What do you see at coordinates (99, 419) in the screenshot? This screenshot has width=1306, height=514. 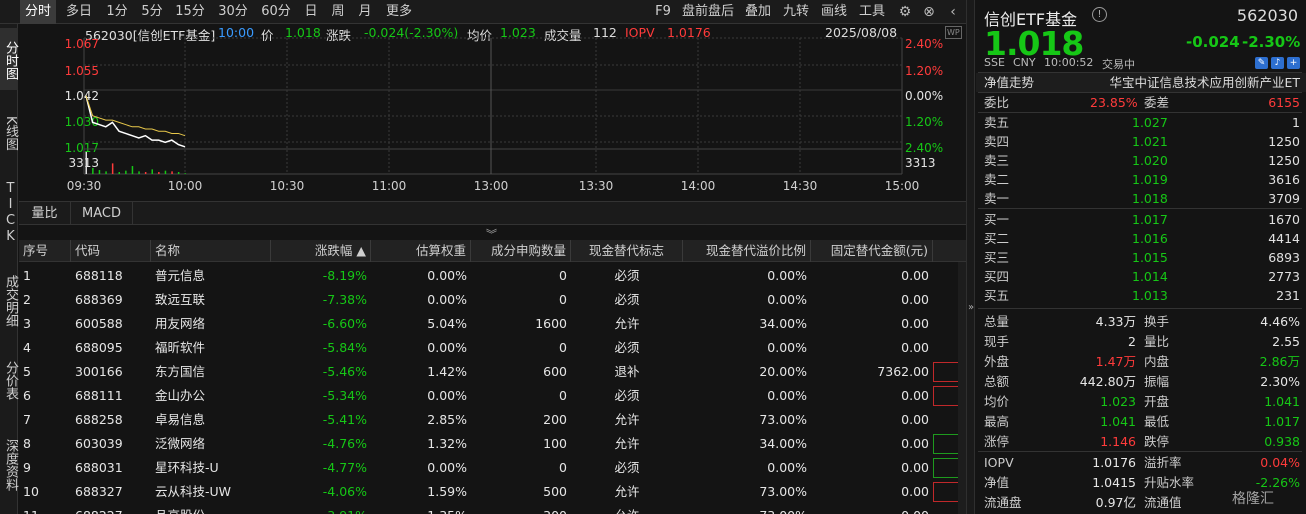 I see `cell-code: 688258` at bounding box center [99, 419].